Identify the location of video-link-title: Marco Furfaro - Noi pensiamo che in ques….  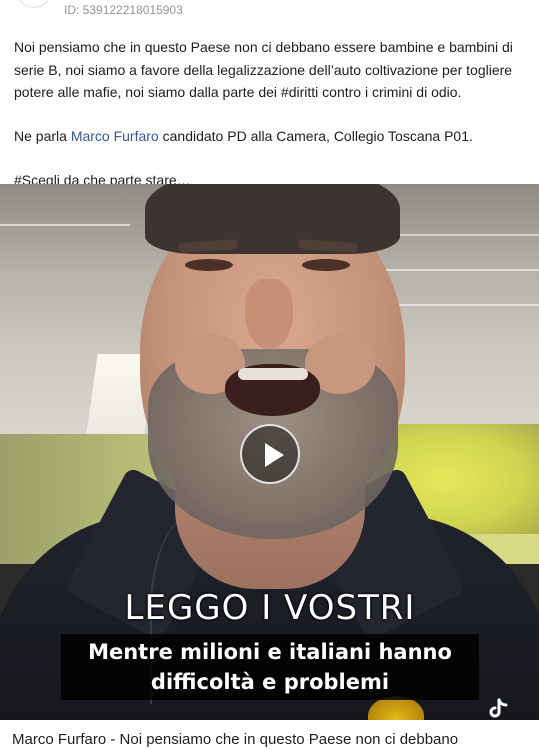
(275, 740).